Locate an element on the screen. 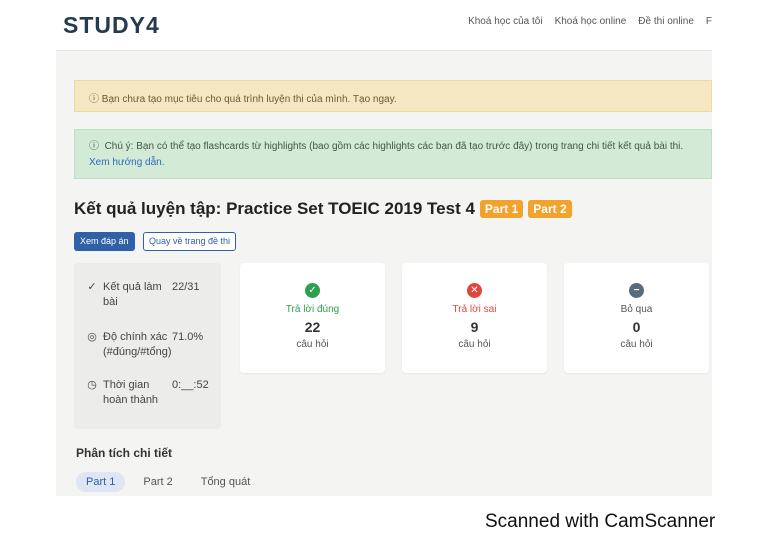  correct-title: Trả lời đúng is located at coordinates (312, 309).